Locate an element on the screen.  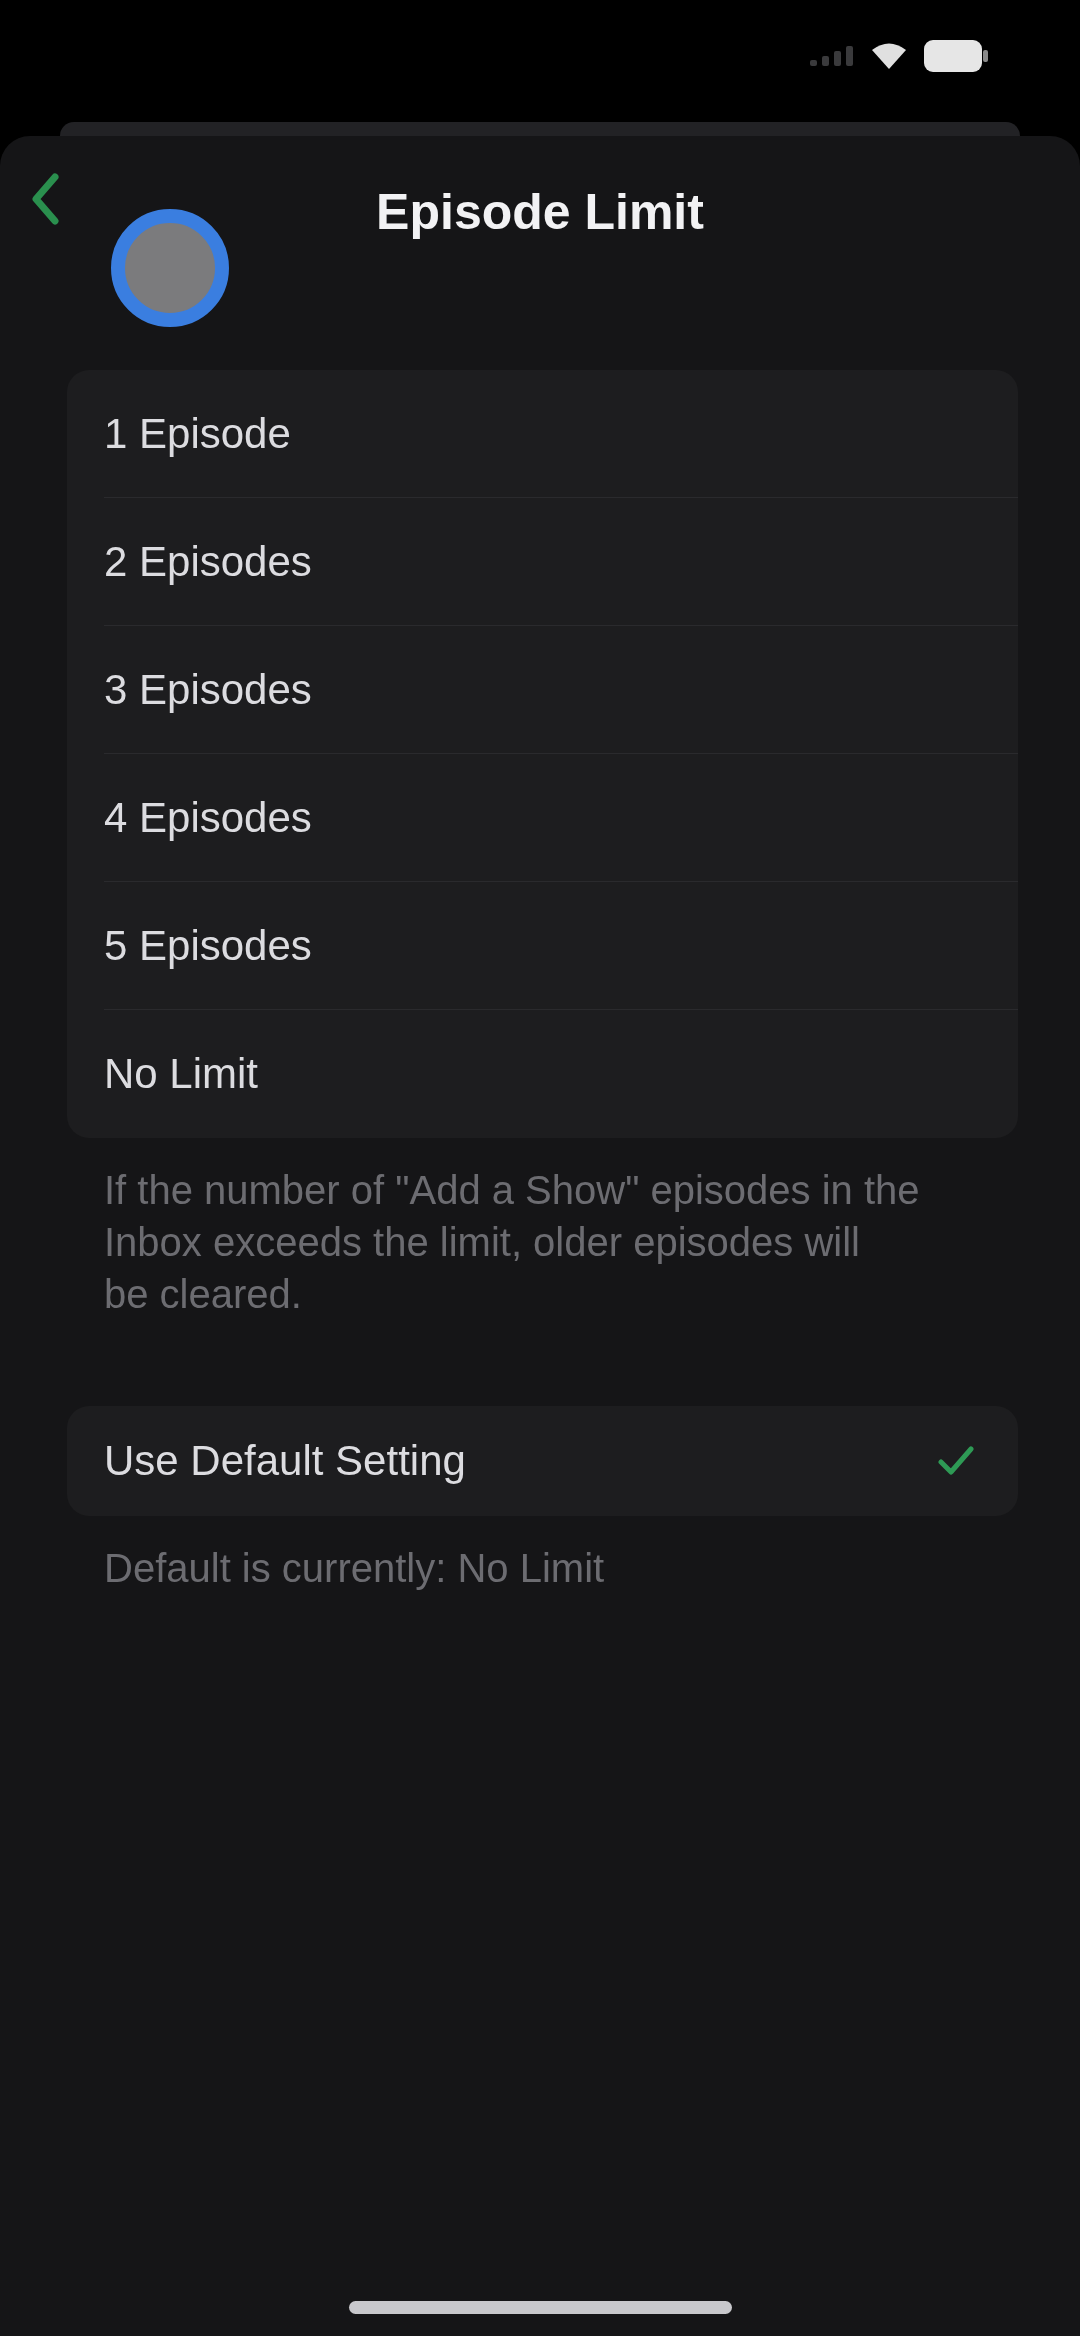
cellular-signal-icon is located at coordinates (832, 56).